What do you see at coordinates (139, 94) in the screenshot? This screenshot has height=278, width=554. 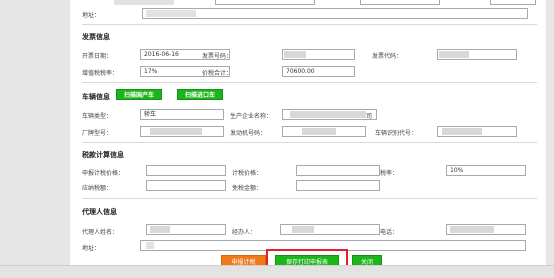 I see `scan-domestic-button: 扫描国产车` at bounding box center [139, 94].